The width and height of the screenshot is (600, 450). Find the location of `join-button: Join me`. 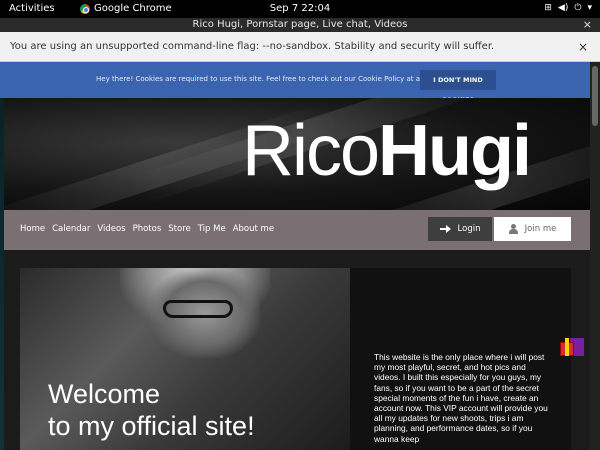

join-button: Join me is located at coordinates (532, 229).